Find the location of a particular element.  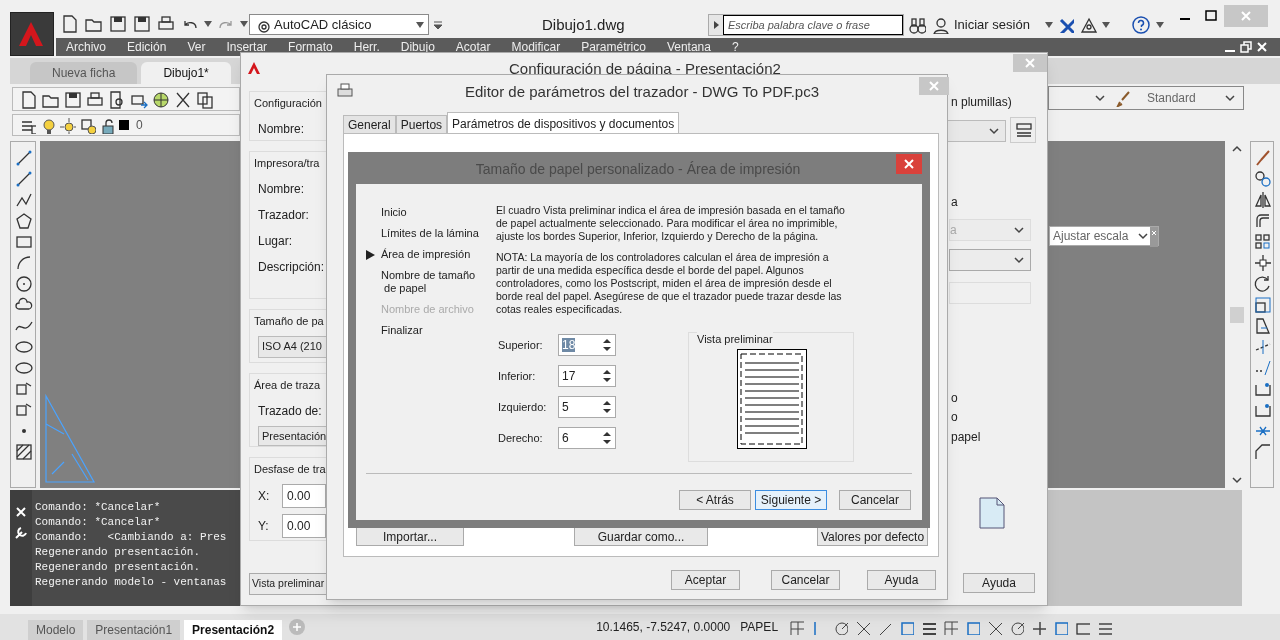

dropdown: Presentación is located at coordinates (293, 435).